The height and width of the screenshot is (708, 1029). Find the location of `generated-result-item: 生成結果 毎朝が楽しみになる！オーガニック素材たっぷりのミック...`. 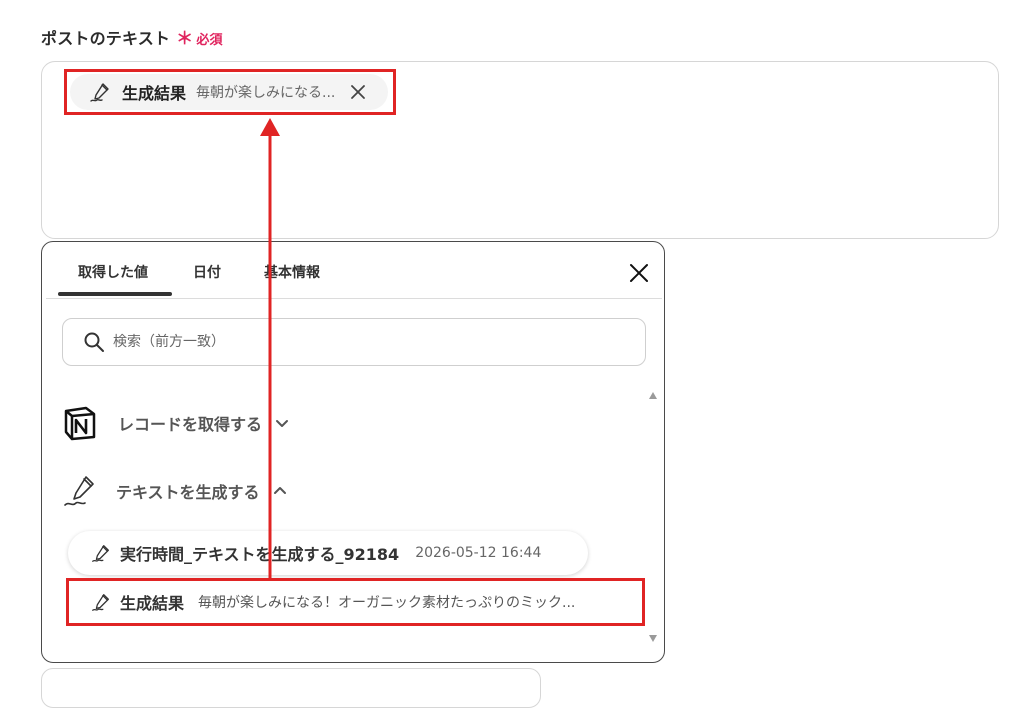

generated-result-item: 生成結果 毎朝が楽しみになる！オーガニック素材たっぷりのミック... is located at coordinates (355, 602).